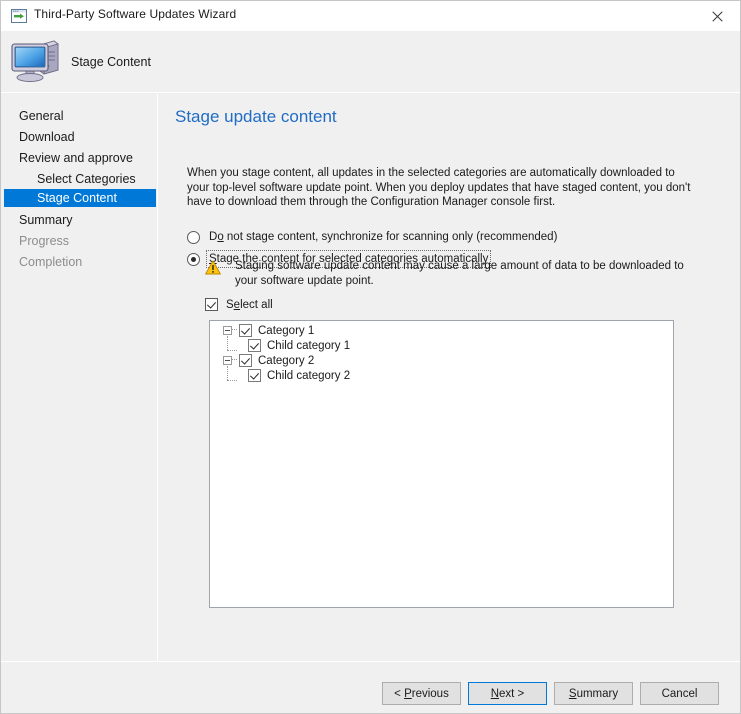 The width and height of the screenshot is (741, 714). I want to click on button-label: Cancel, so click(679, 693).